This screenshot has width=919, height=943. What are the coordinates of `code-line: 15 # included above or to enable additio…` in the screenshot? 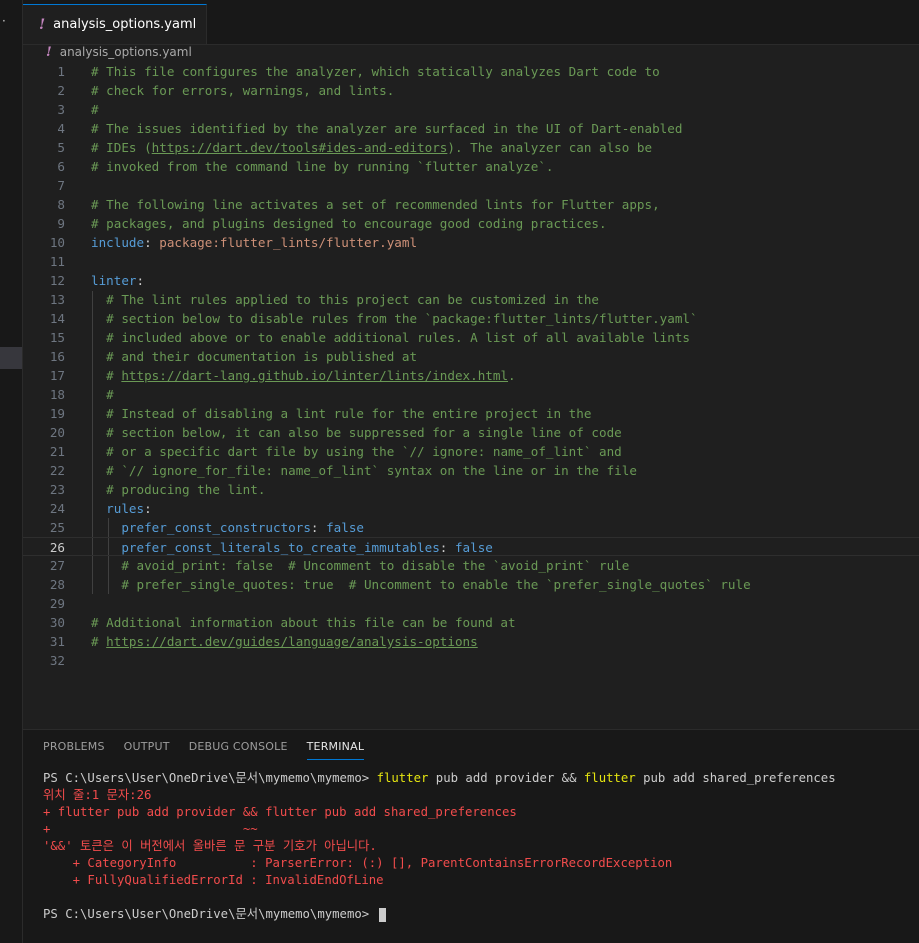 It's located at (471, 337).